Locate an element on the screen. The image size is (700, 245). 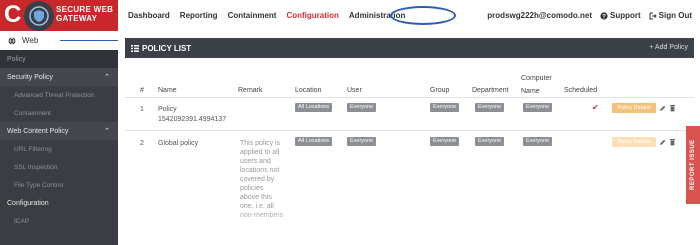
row-name: Policy is located at coordinates (167, 109).